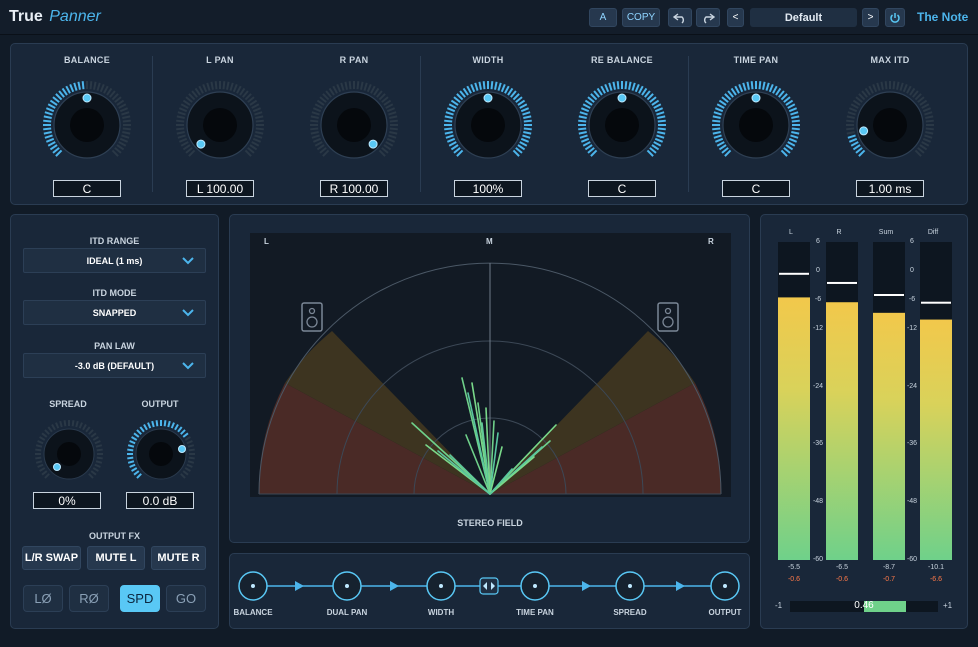 This screenshot has height=647, width=978. Describe the element at coordinates (912, 559) in the screenshot. I see `meter-scale-tick: -60` at that location.